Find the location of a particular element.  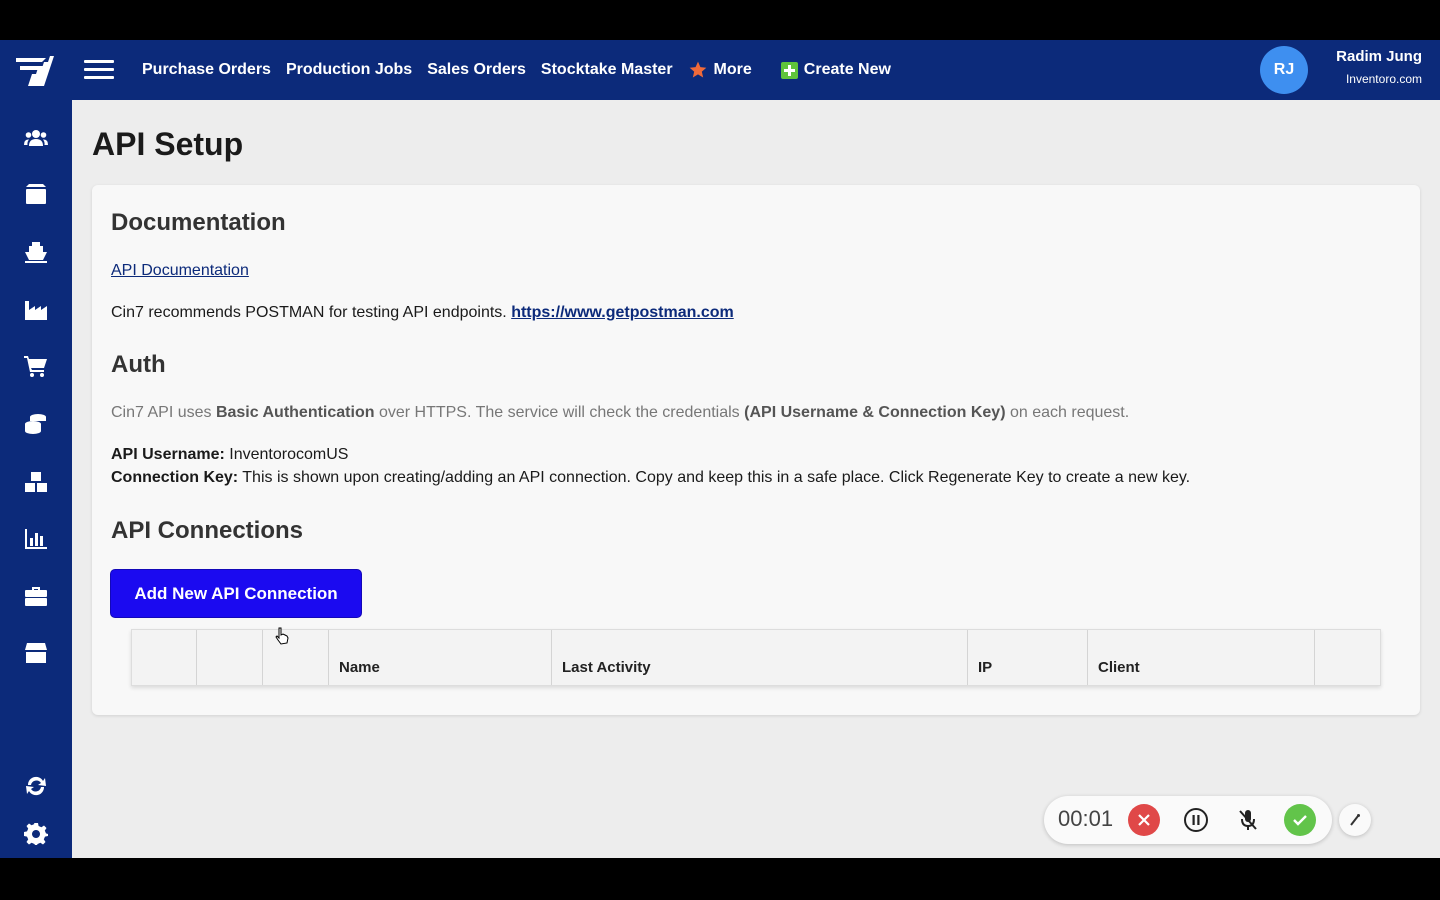

stop-recording-button is located at coordinates (1144, 820).